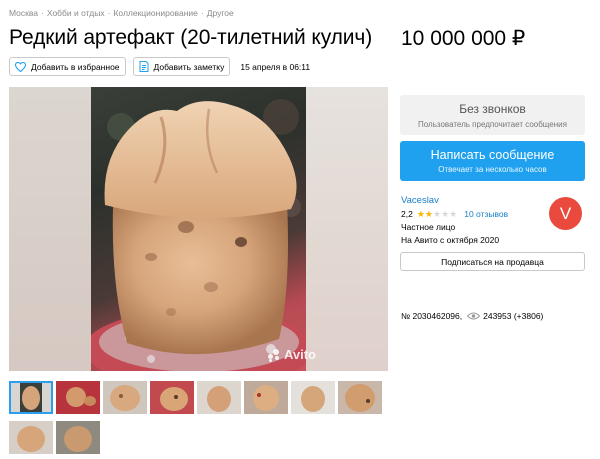  What do you see at coordinates (492, 124) in the screenshot?
I see `no-calls-subtitle: Пользователь предпочитает сообщения` at bounding box center [492, 124].